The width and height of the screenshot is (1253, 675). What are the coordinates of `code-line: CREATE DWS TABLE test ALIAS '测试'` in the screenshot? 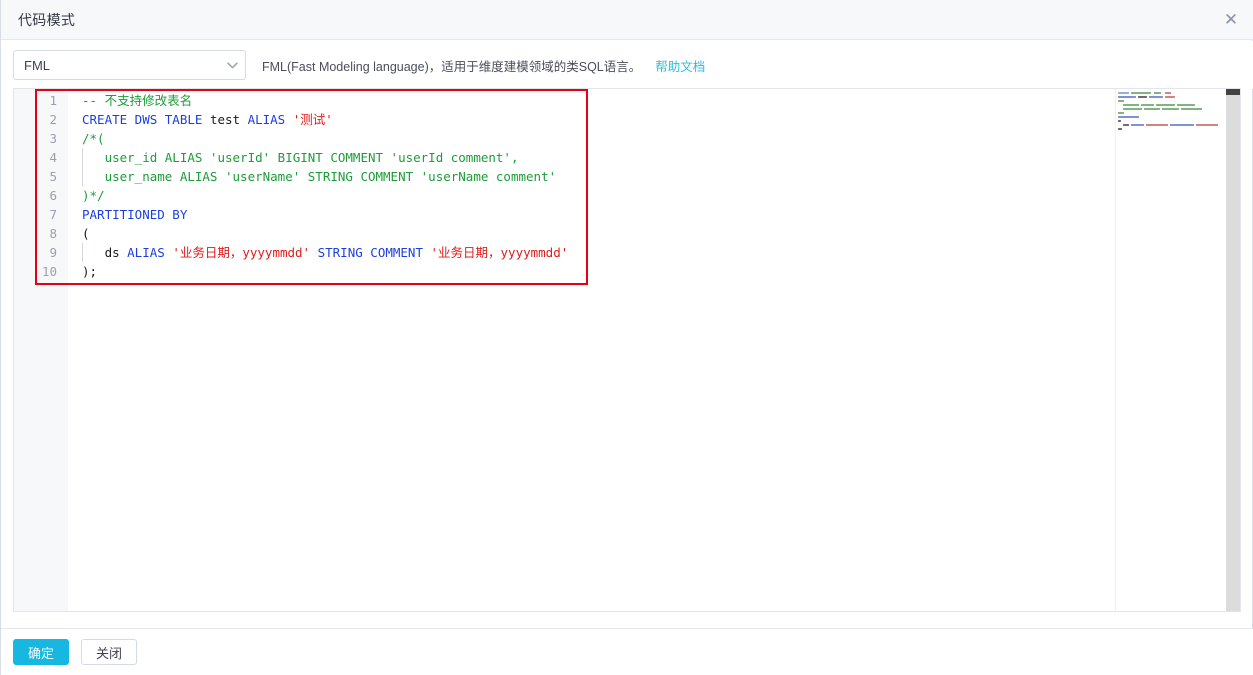 It's located at (654, 119).